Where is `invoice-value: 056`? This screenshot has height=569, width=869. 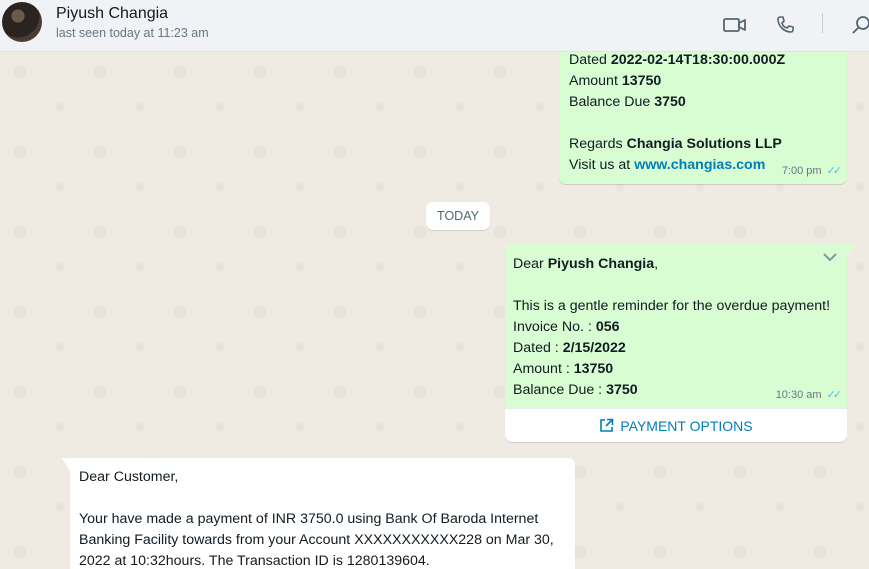
invoice-value: 056 is located at coordinates (607, 327).